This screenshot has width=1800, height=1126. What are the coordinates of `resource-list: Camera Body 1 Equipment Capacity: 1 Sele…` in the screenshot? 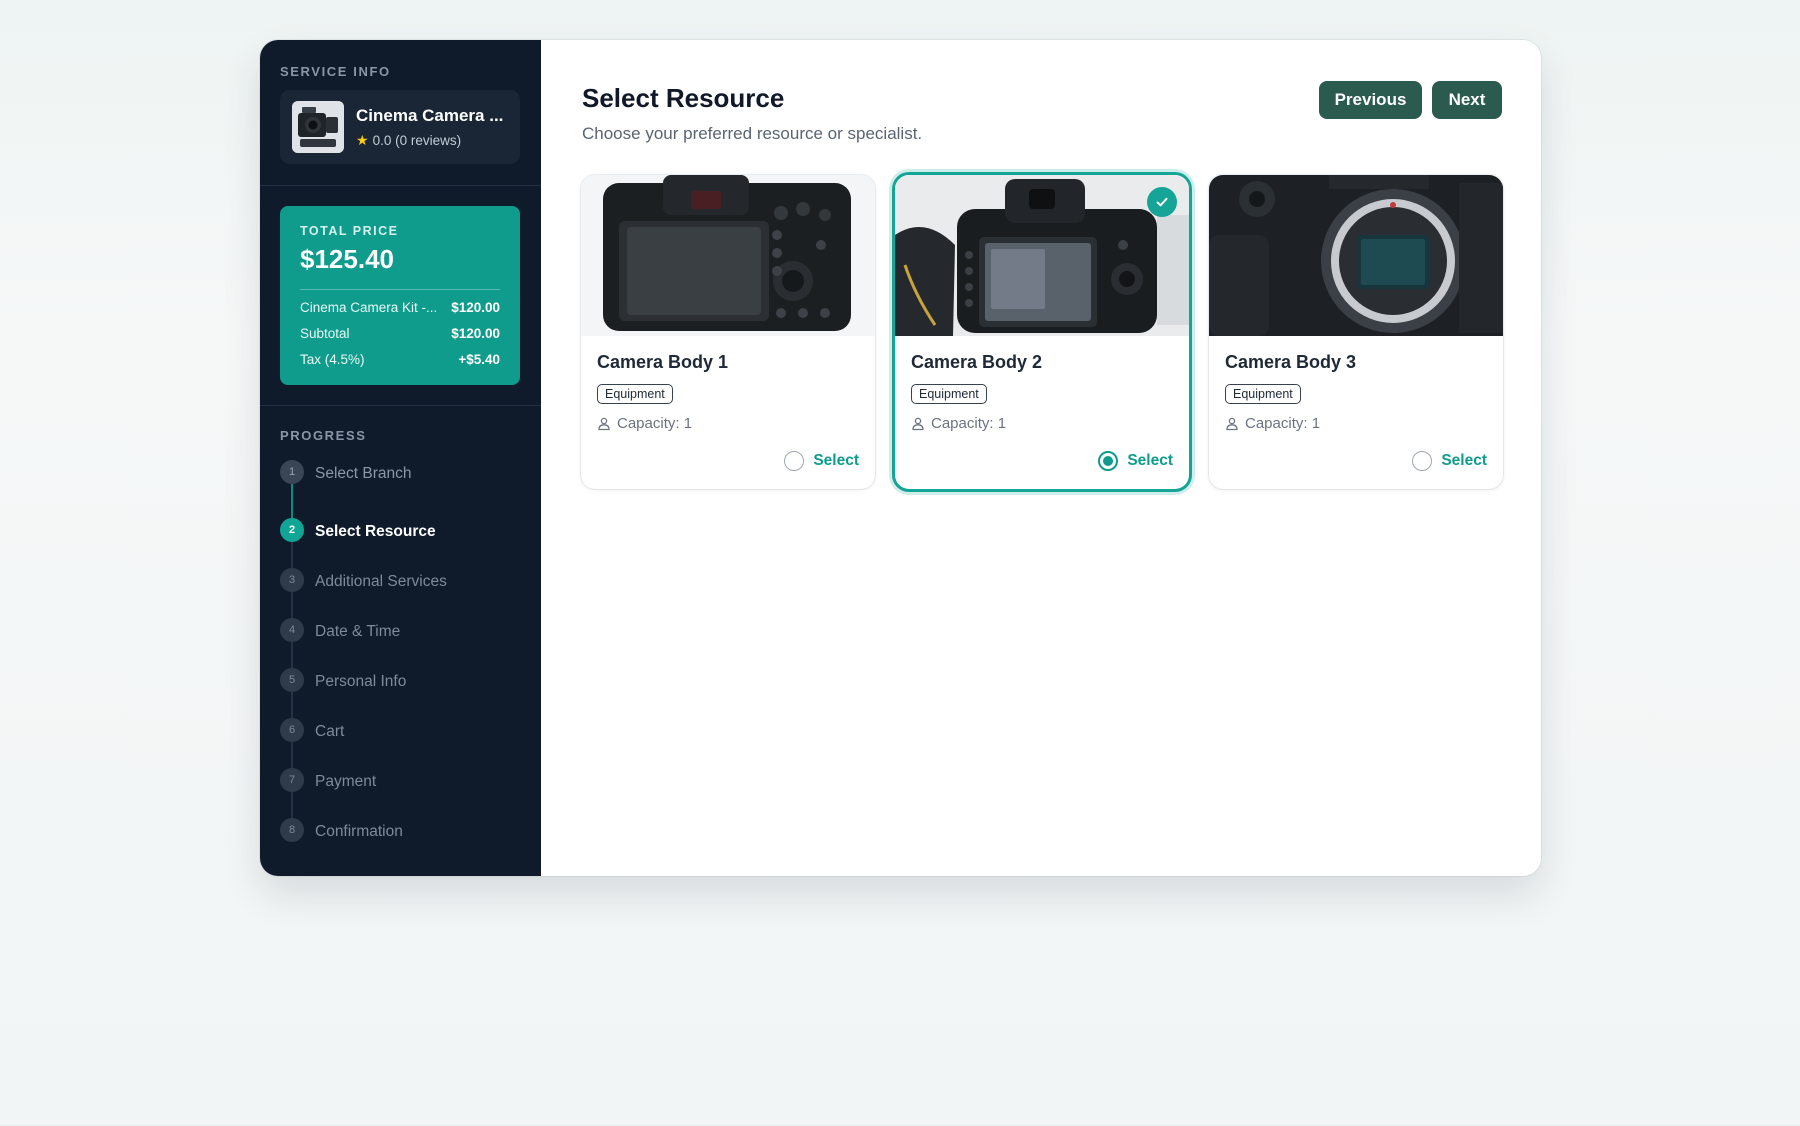 It's located at (1042, 333).